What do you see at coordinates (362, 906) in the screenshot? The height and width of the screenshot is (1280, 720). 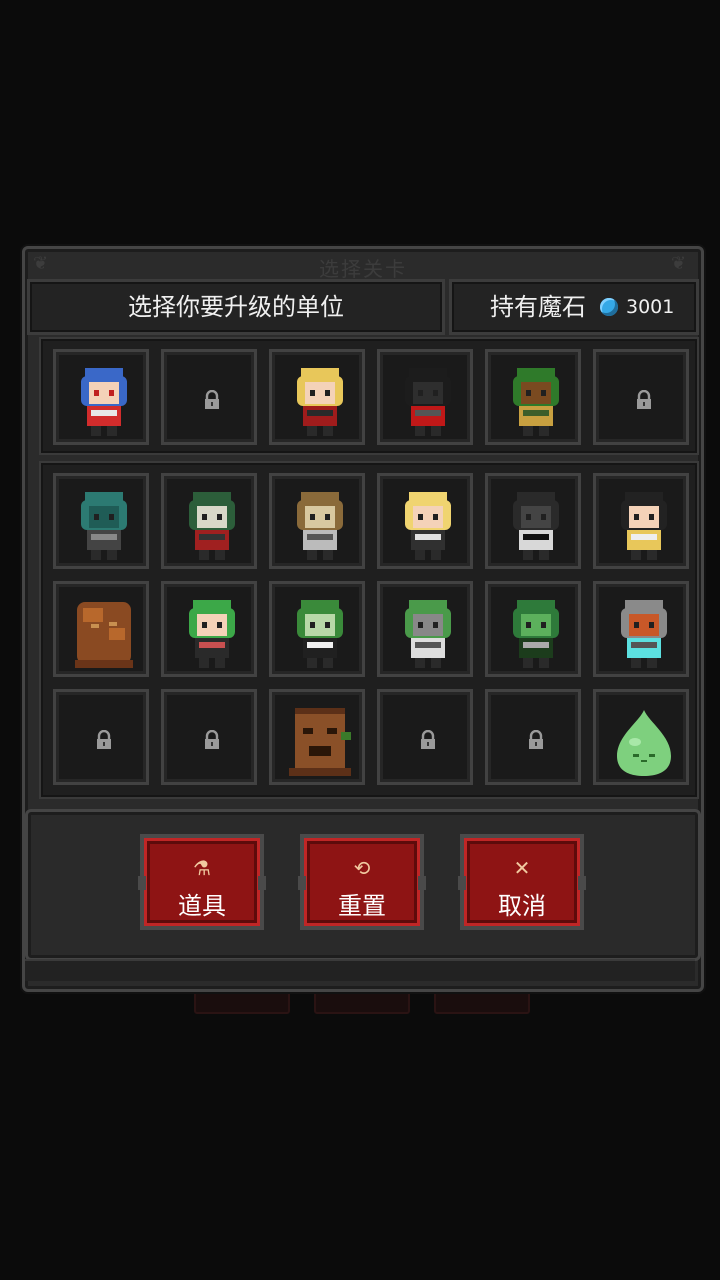 I see `reset-button-label: 重置` at bounding box center [362, 906].